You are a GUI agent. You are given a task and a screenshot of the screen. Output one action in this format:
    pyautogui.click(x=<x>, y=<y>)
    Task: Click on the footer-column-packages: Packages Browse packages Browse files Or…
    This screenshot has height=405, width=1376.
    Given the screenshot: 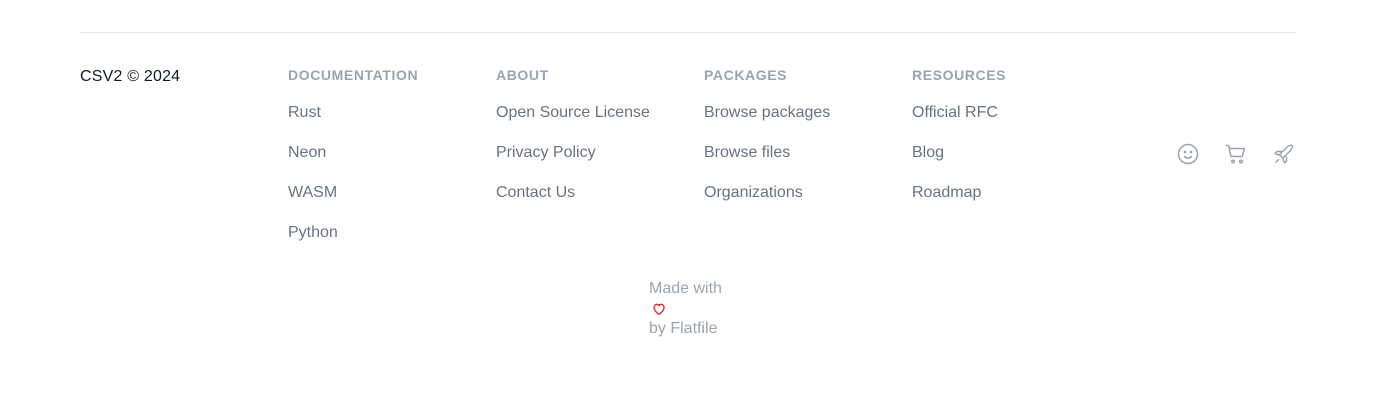 What is the action you would take?
    pyautogui.click(x=804, y=144)
    